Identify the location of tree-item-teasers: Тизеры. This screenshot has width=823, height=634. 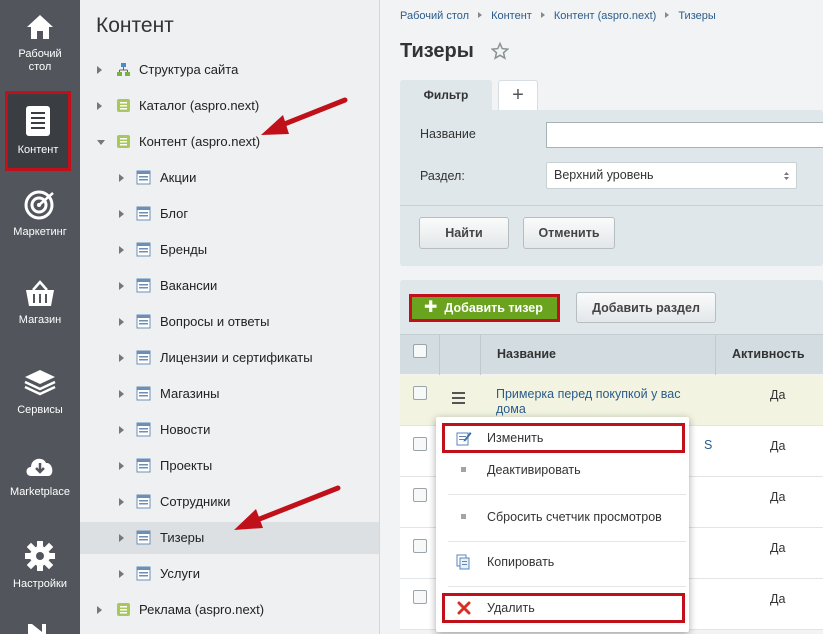
(229, 538).